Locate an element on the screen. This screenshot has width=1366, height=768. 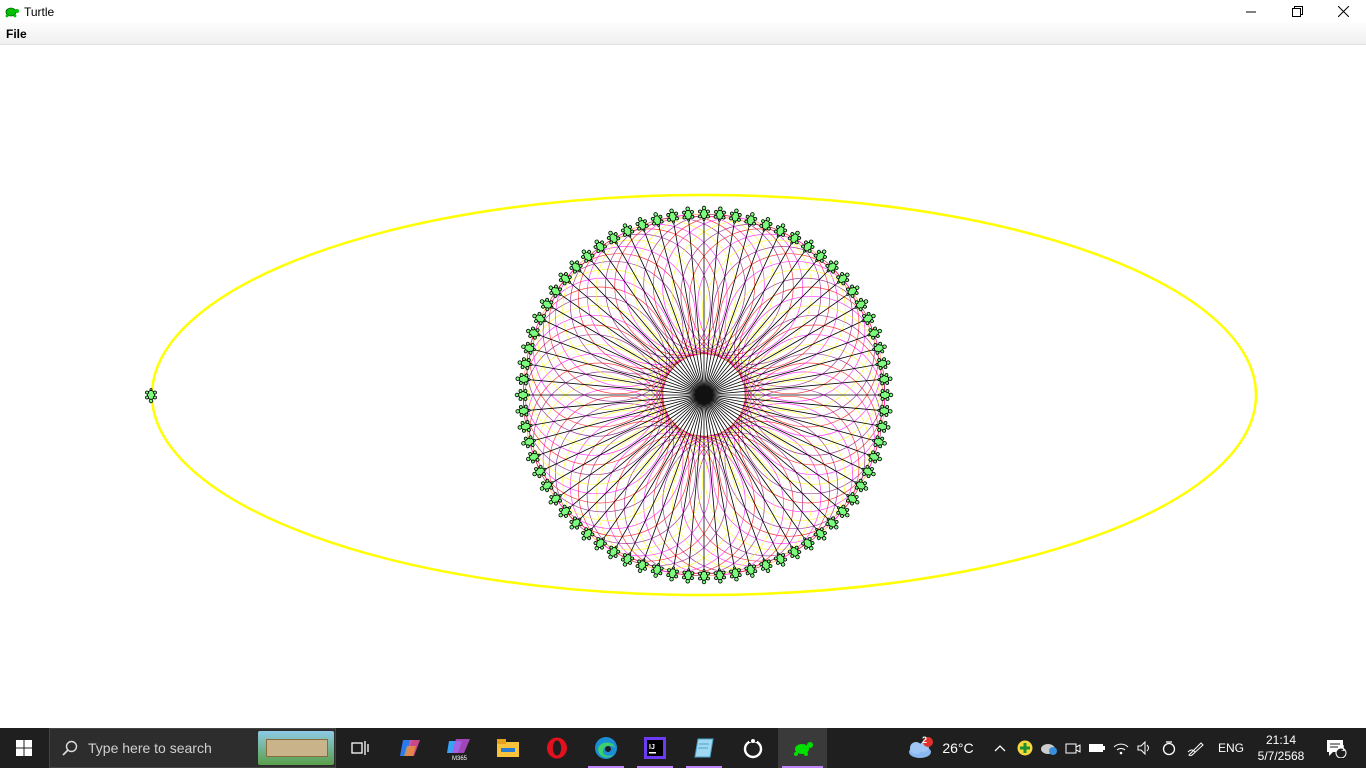
close-icon is located at coordinates (1343, 11).